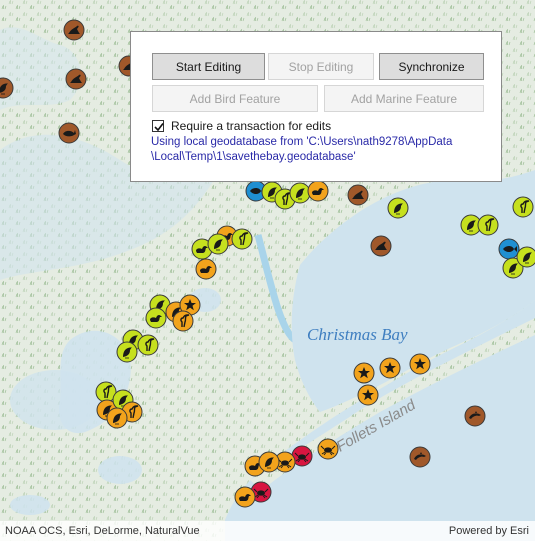 The image size is (535, 541). I want to click on lake-bottom, so click(120, 470).